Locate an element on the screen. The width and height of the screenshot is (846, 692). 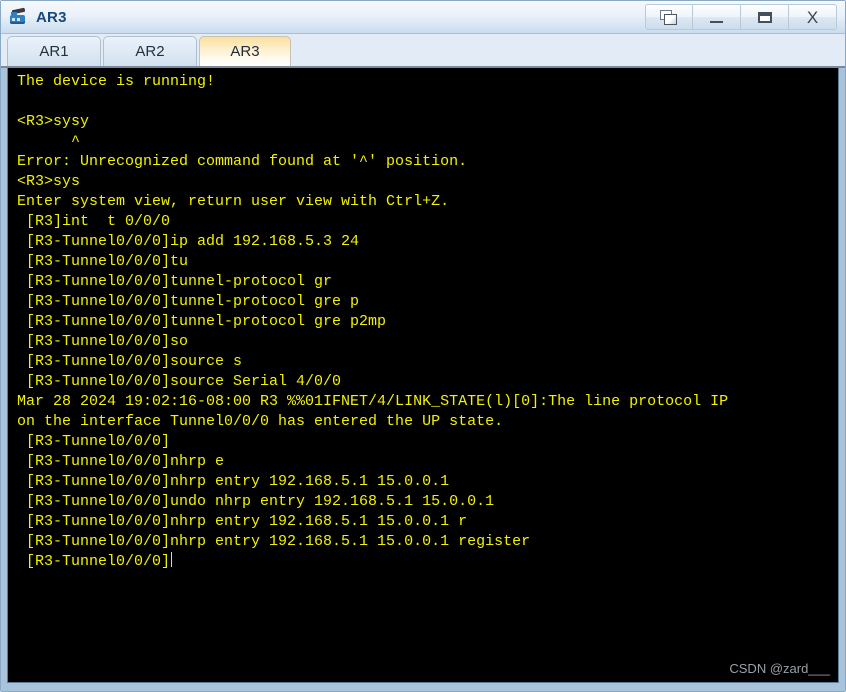
console-line: [R3-Tunnel0/0/0]tunnel-protocol gre p is located at coordinates (188, 301).